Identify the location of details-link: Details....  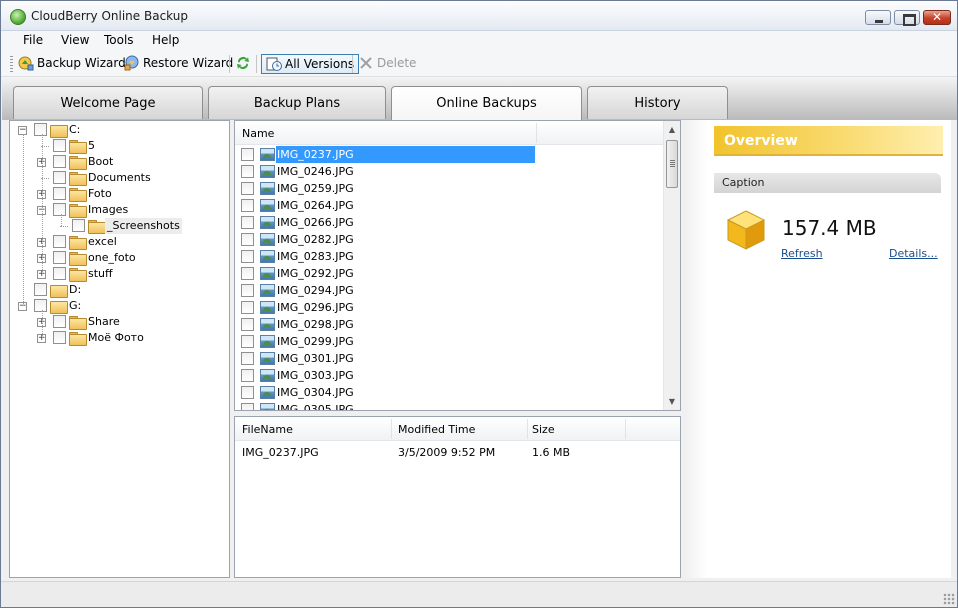
(913, 253).